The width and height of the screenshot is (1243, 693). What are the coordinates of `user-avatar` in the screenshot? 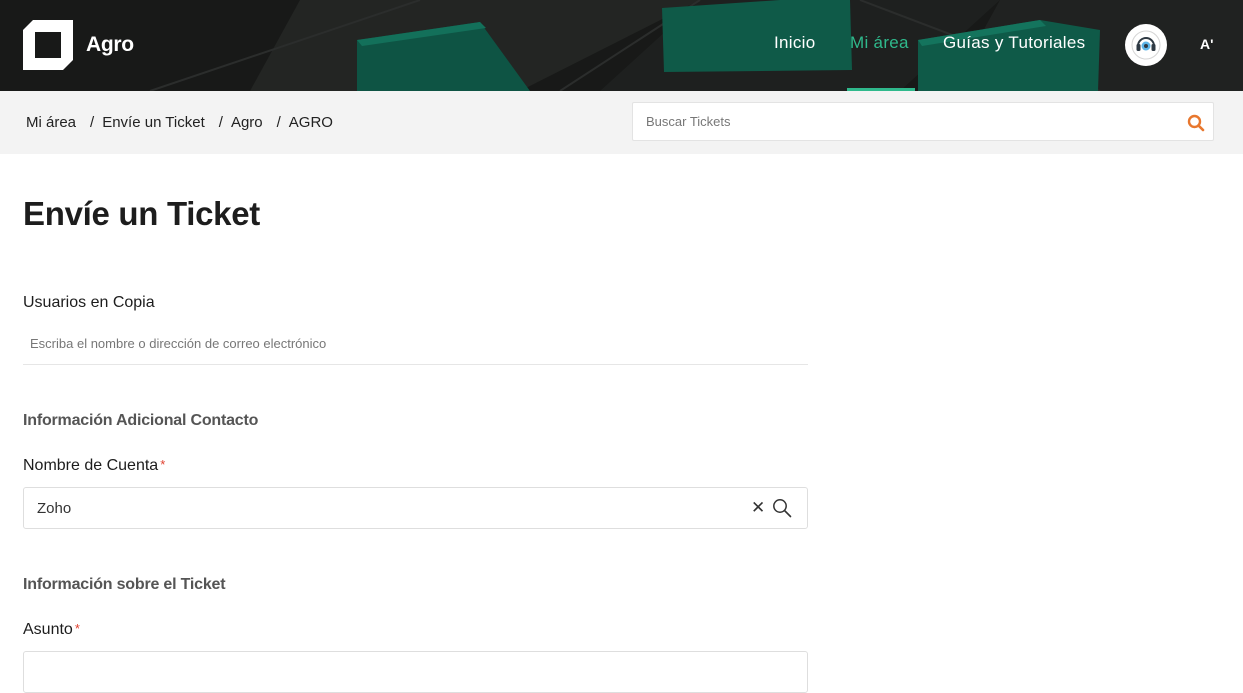 It's located at (1146, 45).